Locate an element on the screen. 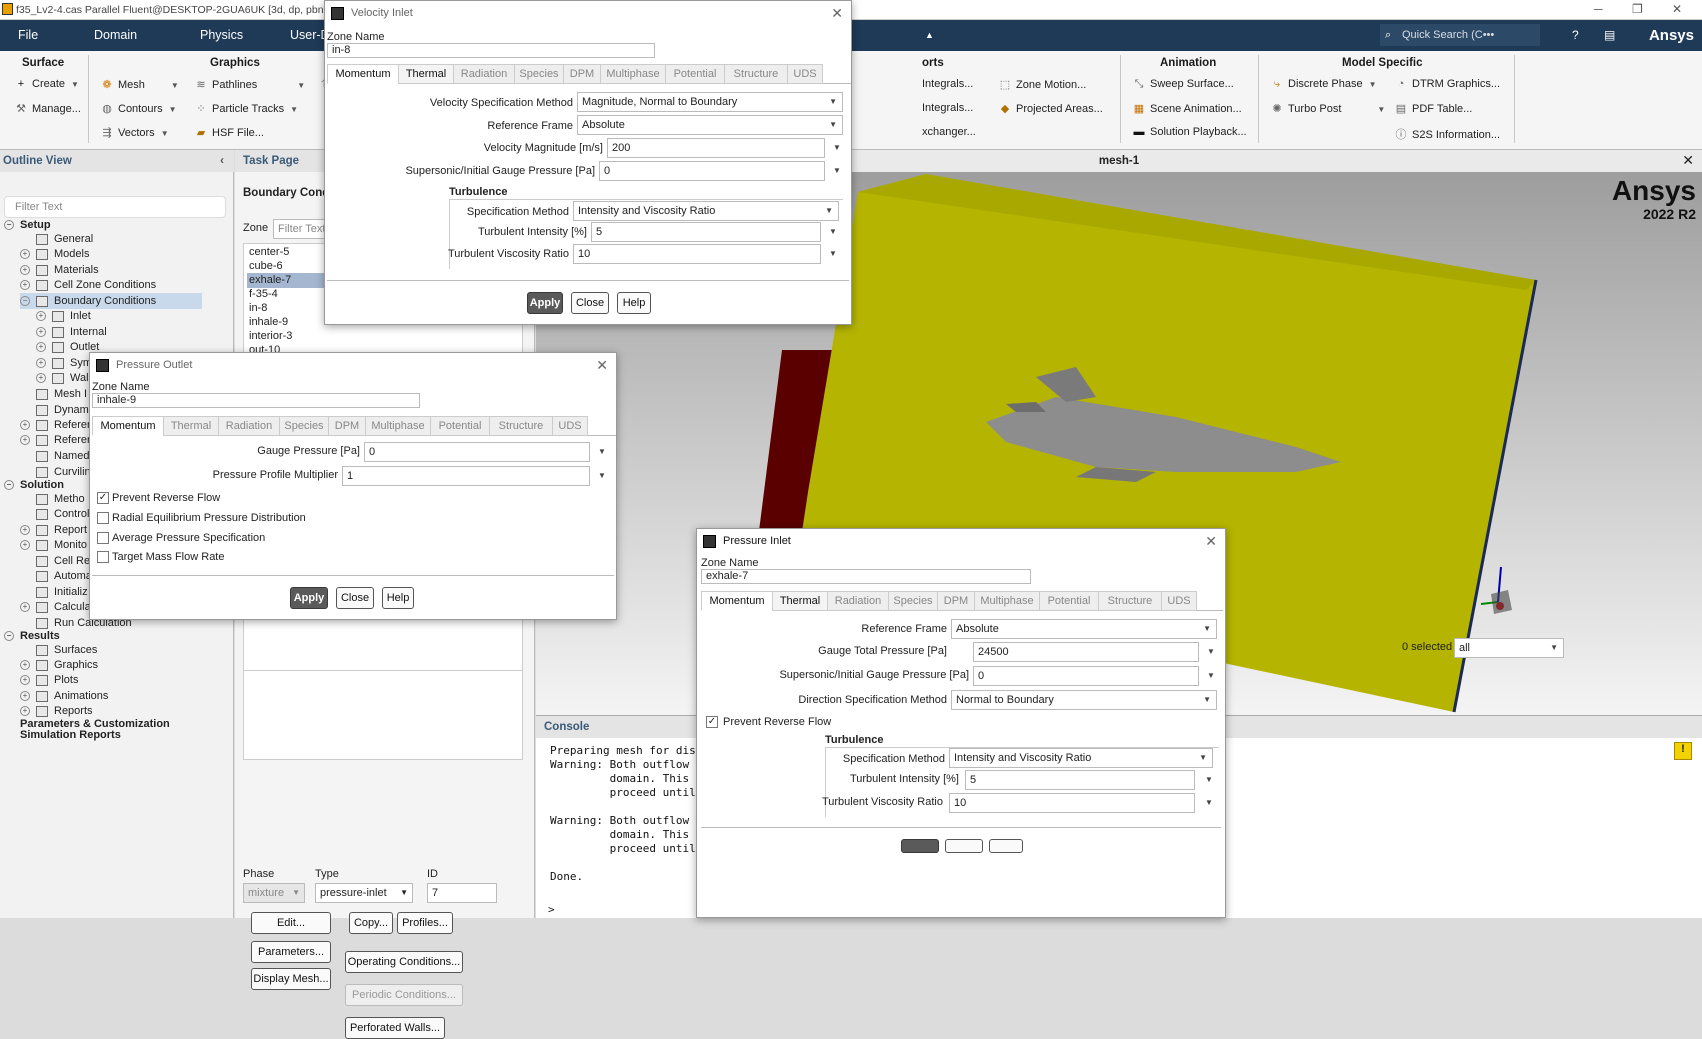 The height and width of the screenshot is (1039, 1702). panel-icon: ▤ is located at coordinates (1611, 35).